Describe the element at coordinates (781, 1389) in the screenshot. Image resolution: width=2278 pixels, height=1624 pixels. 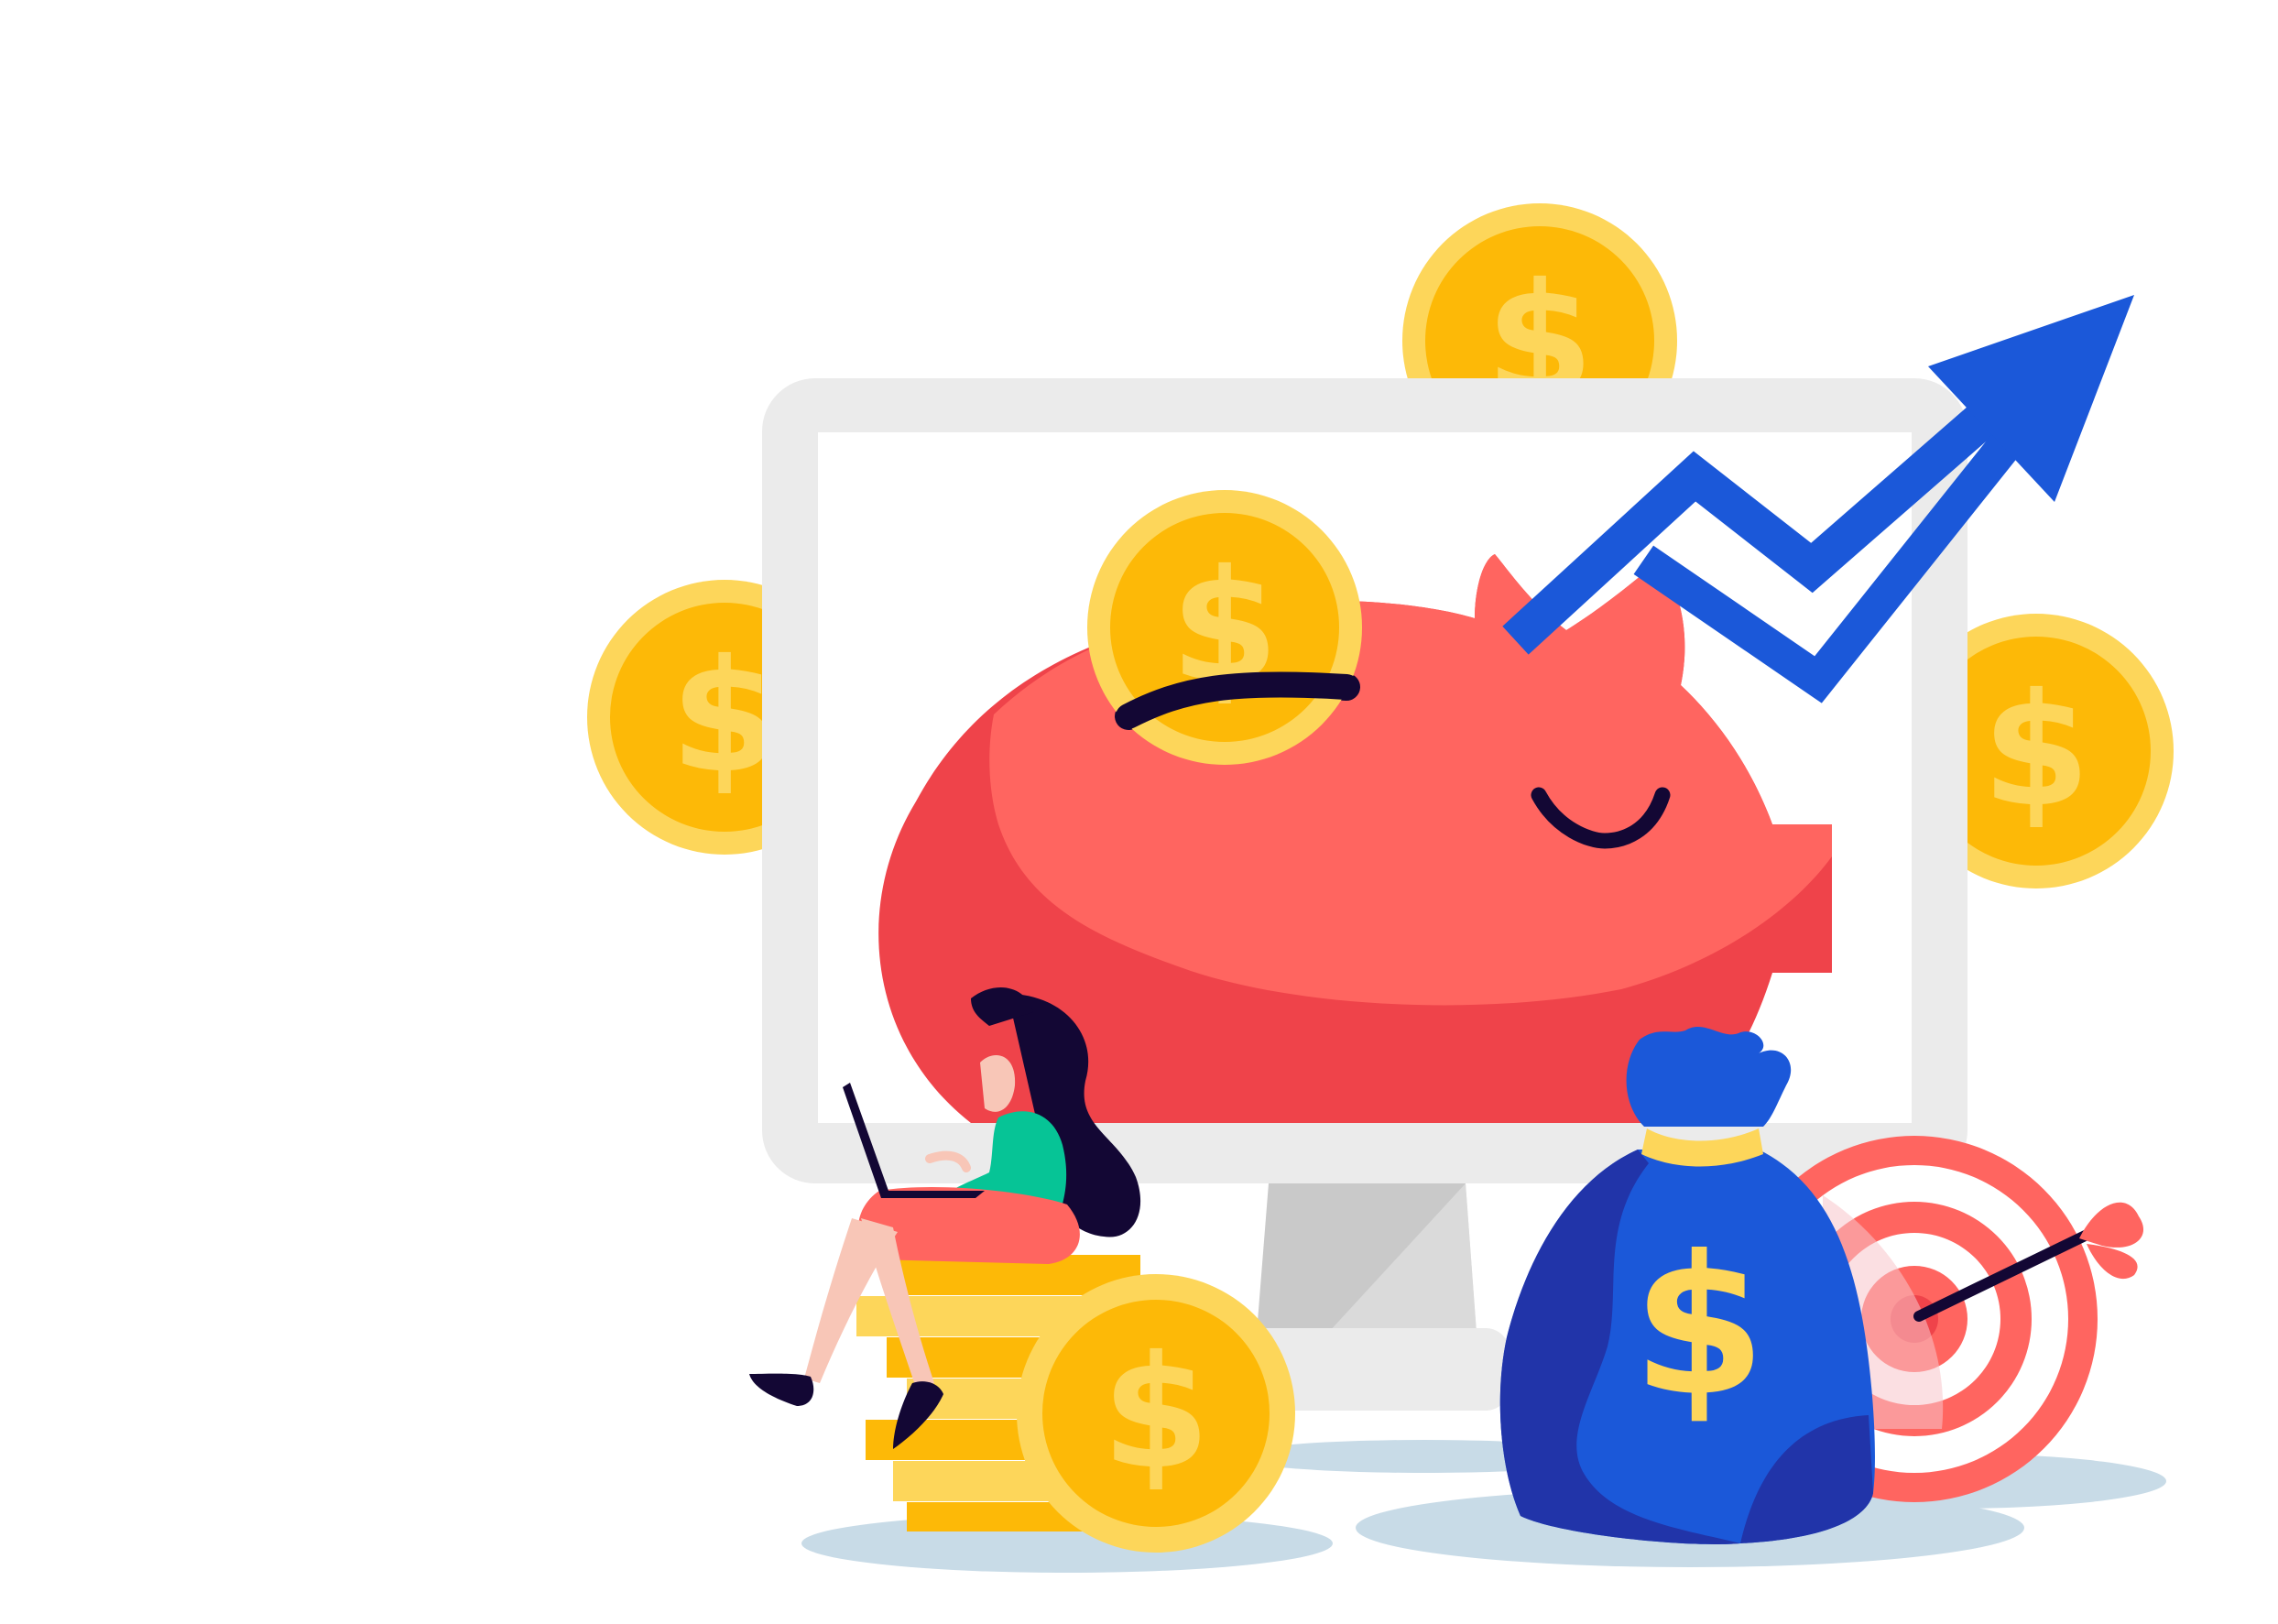
I see `woman-shoe-back` at that location.